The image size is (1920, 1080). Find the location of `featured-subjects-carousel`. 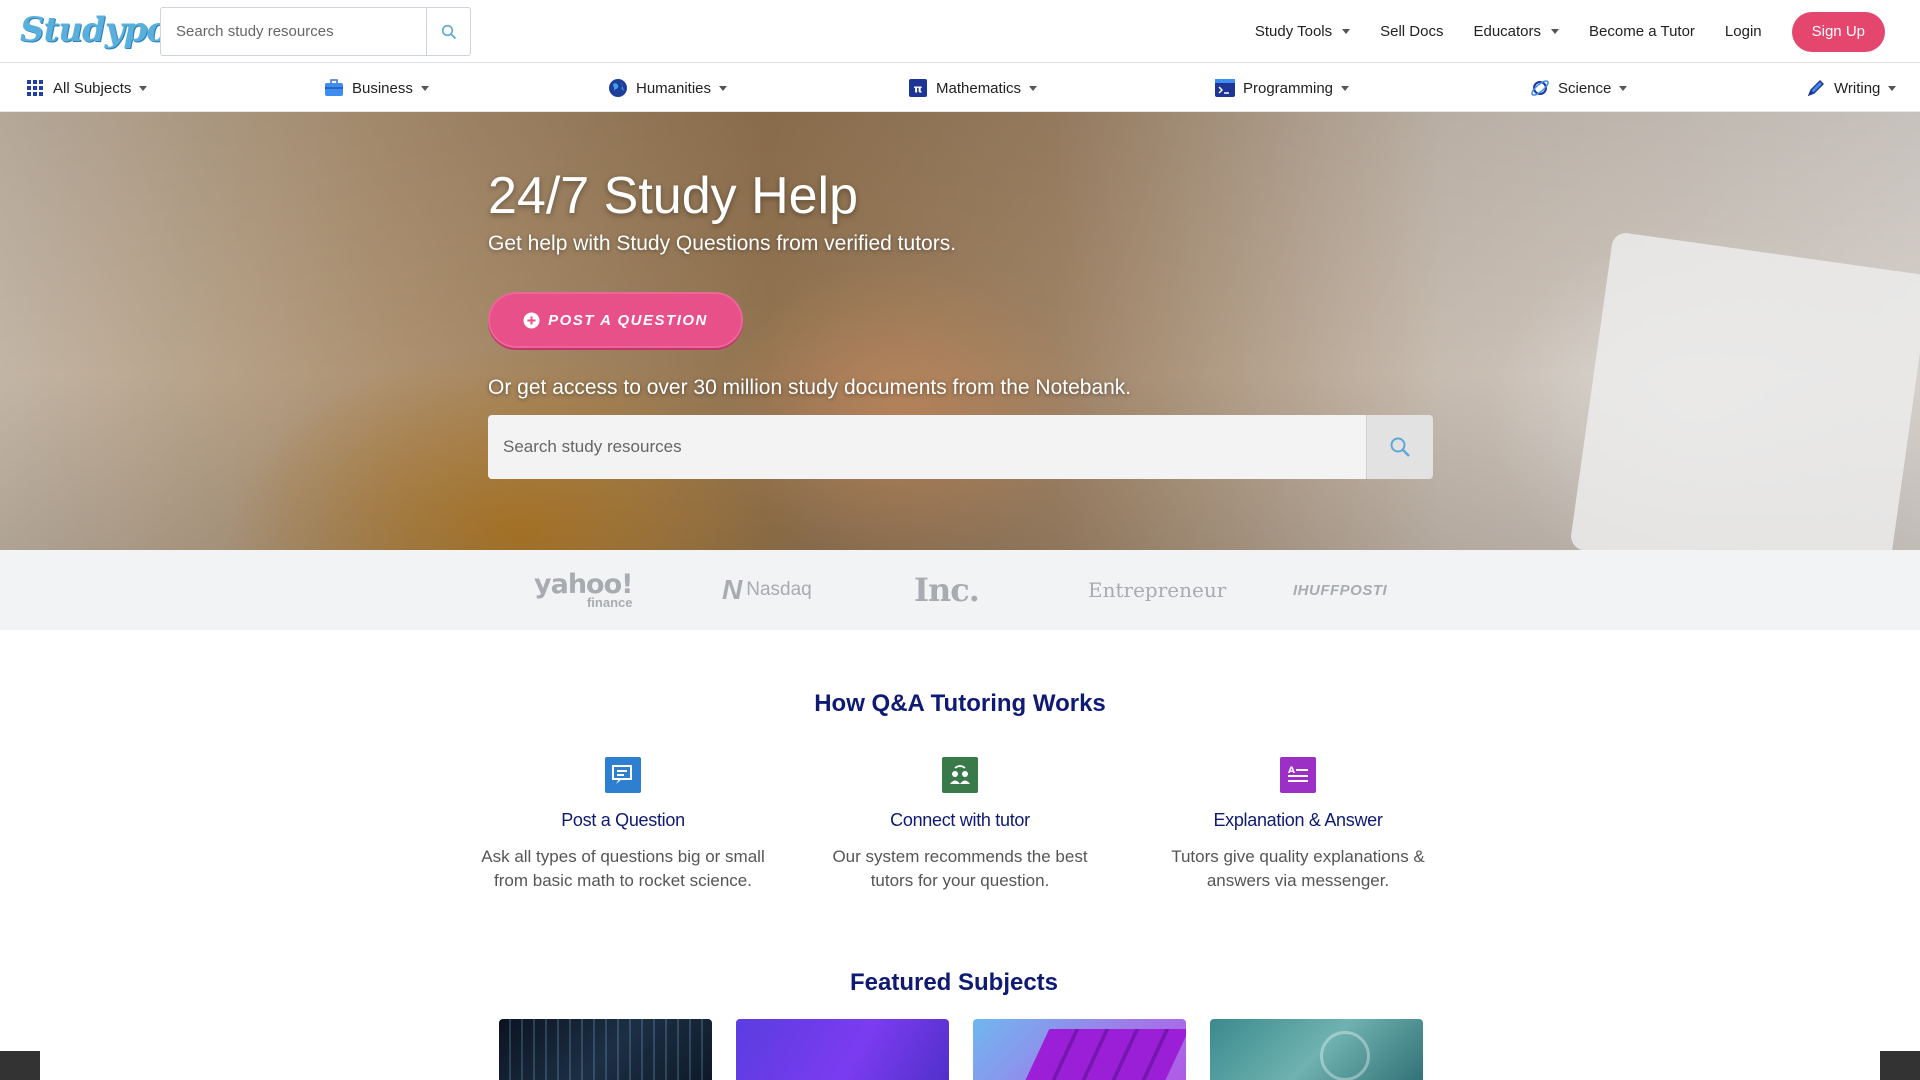

featured-subjects-carousel is located at coordinates (960, 1049).